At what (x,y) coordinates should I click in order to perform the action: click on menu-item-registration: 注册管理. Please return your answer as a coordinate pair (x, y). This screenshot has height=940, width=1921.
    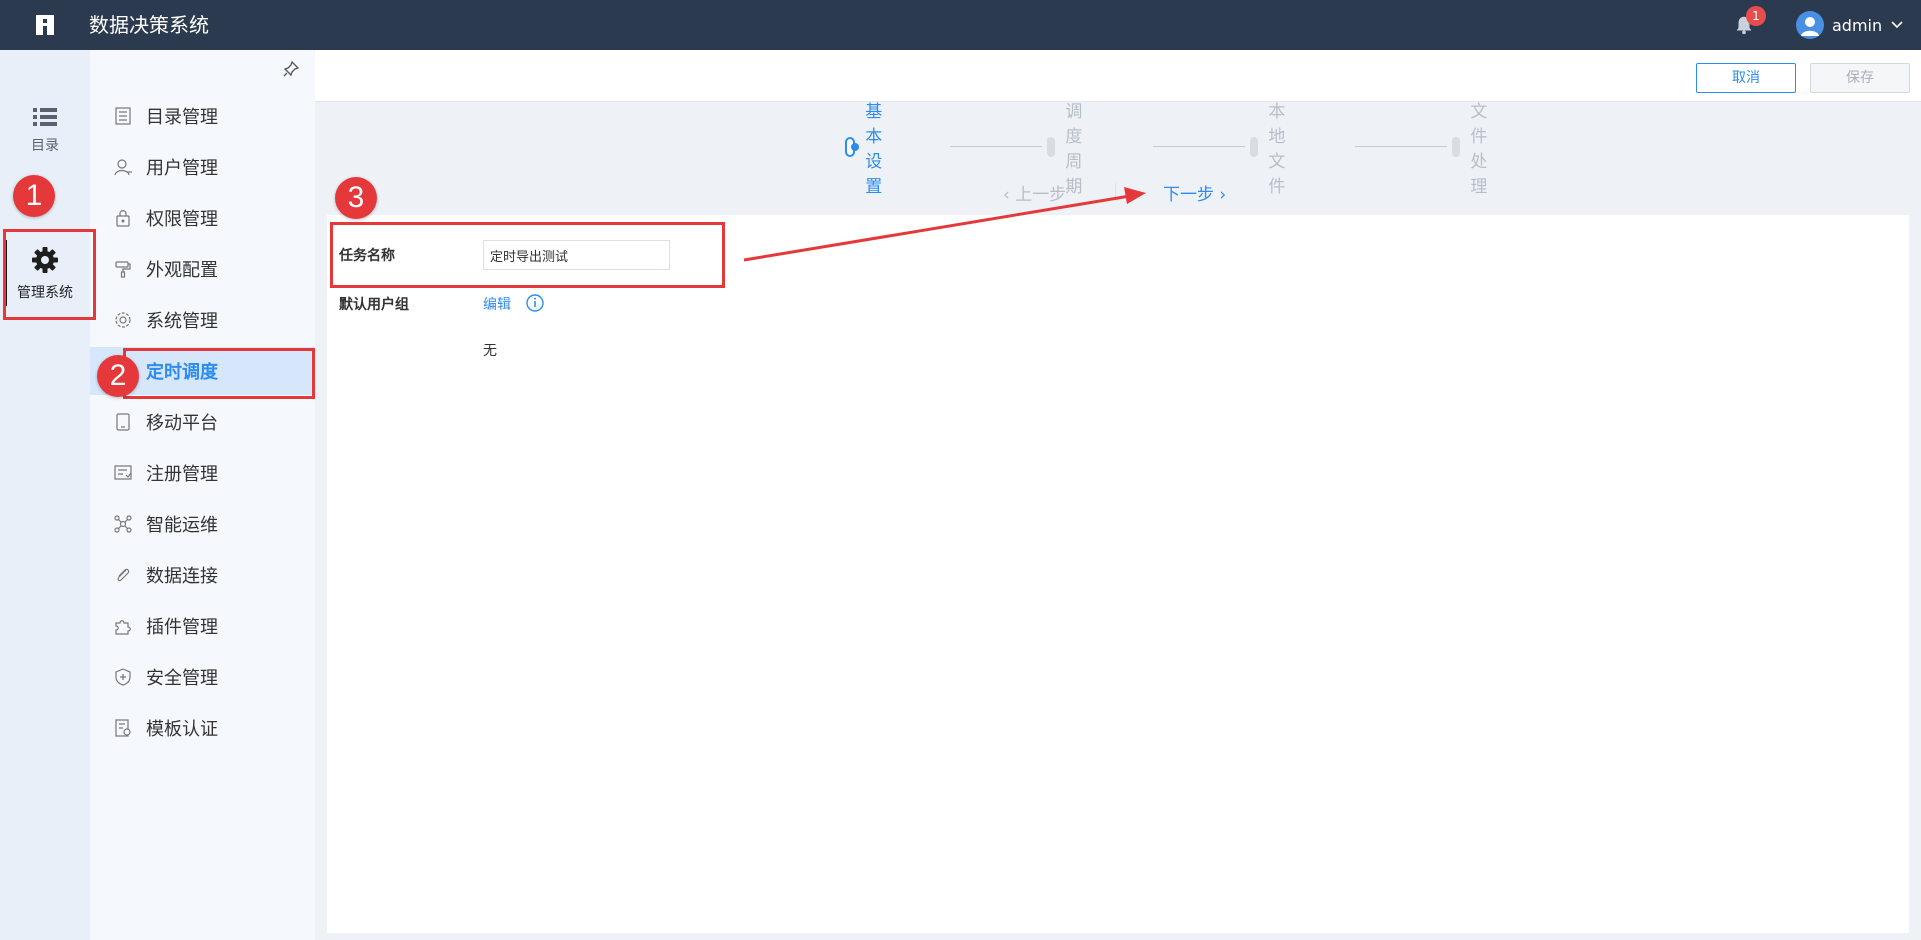
    Looking at the image, I should click on (202, 473).